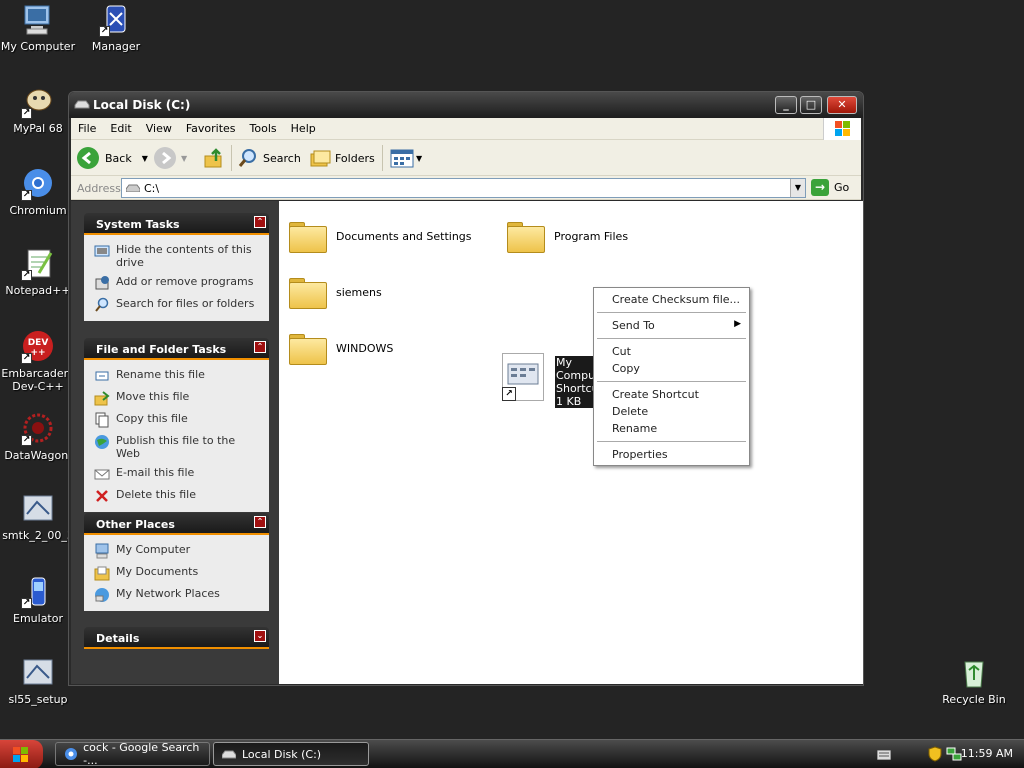  Describe the element at coordinates (176, 524) in the screenshot. I see `other-places-header: Other Places ⌃` at that location.